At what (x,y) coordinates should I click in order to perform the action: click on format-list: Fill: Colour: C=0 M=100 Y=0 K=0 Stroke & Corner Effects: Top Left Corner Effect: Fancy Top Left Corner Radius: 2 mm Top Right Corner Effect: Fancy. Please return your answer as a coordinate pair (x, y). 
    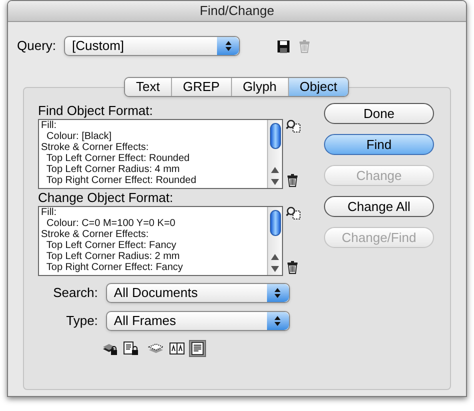
    Looking at the image, I should click on (160, 241).